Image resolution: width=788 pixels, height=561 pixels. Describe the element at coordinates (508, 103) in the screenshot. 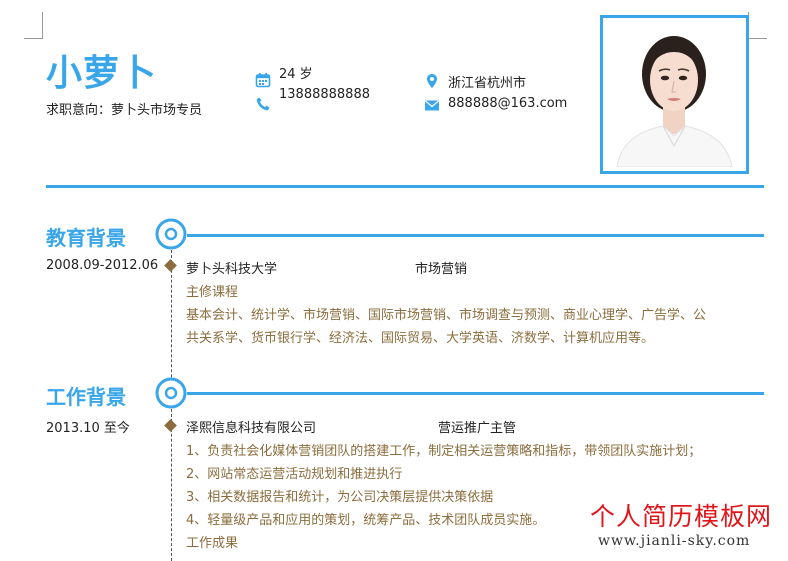

I see `email-text: 888888@163.com` at that location.